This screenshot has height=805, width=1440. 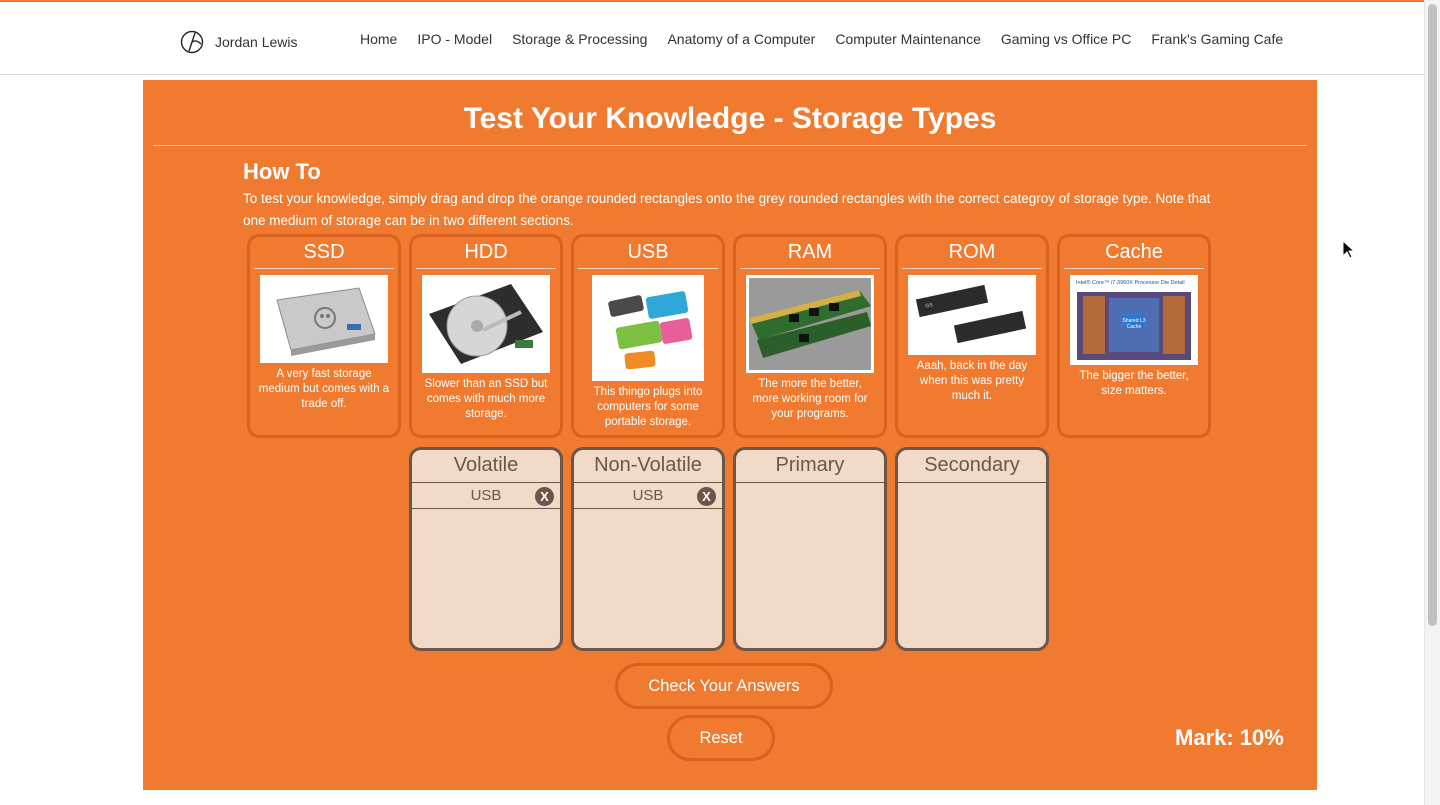 What do you see at coordinates (972, 253) in the screenshot?
I see `card-title: ROM` at bounding box center [972, 253].